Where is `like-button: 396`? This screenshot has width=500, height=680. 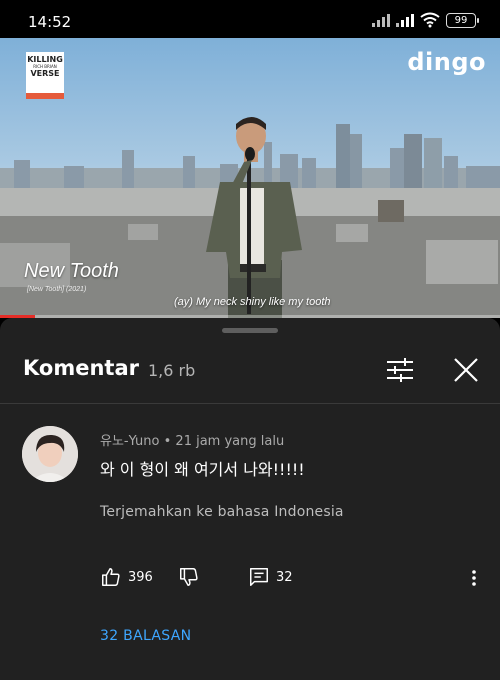 like-button: 396 is located at coordinates (126, 577).